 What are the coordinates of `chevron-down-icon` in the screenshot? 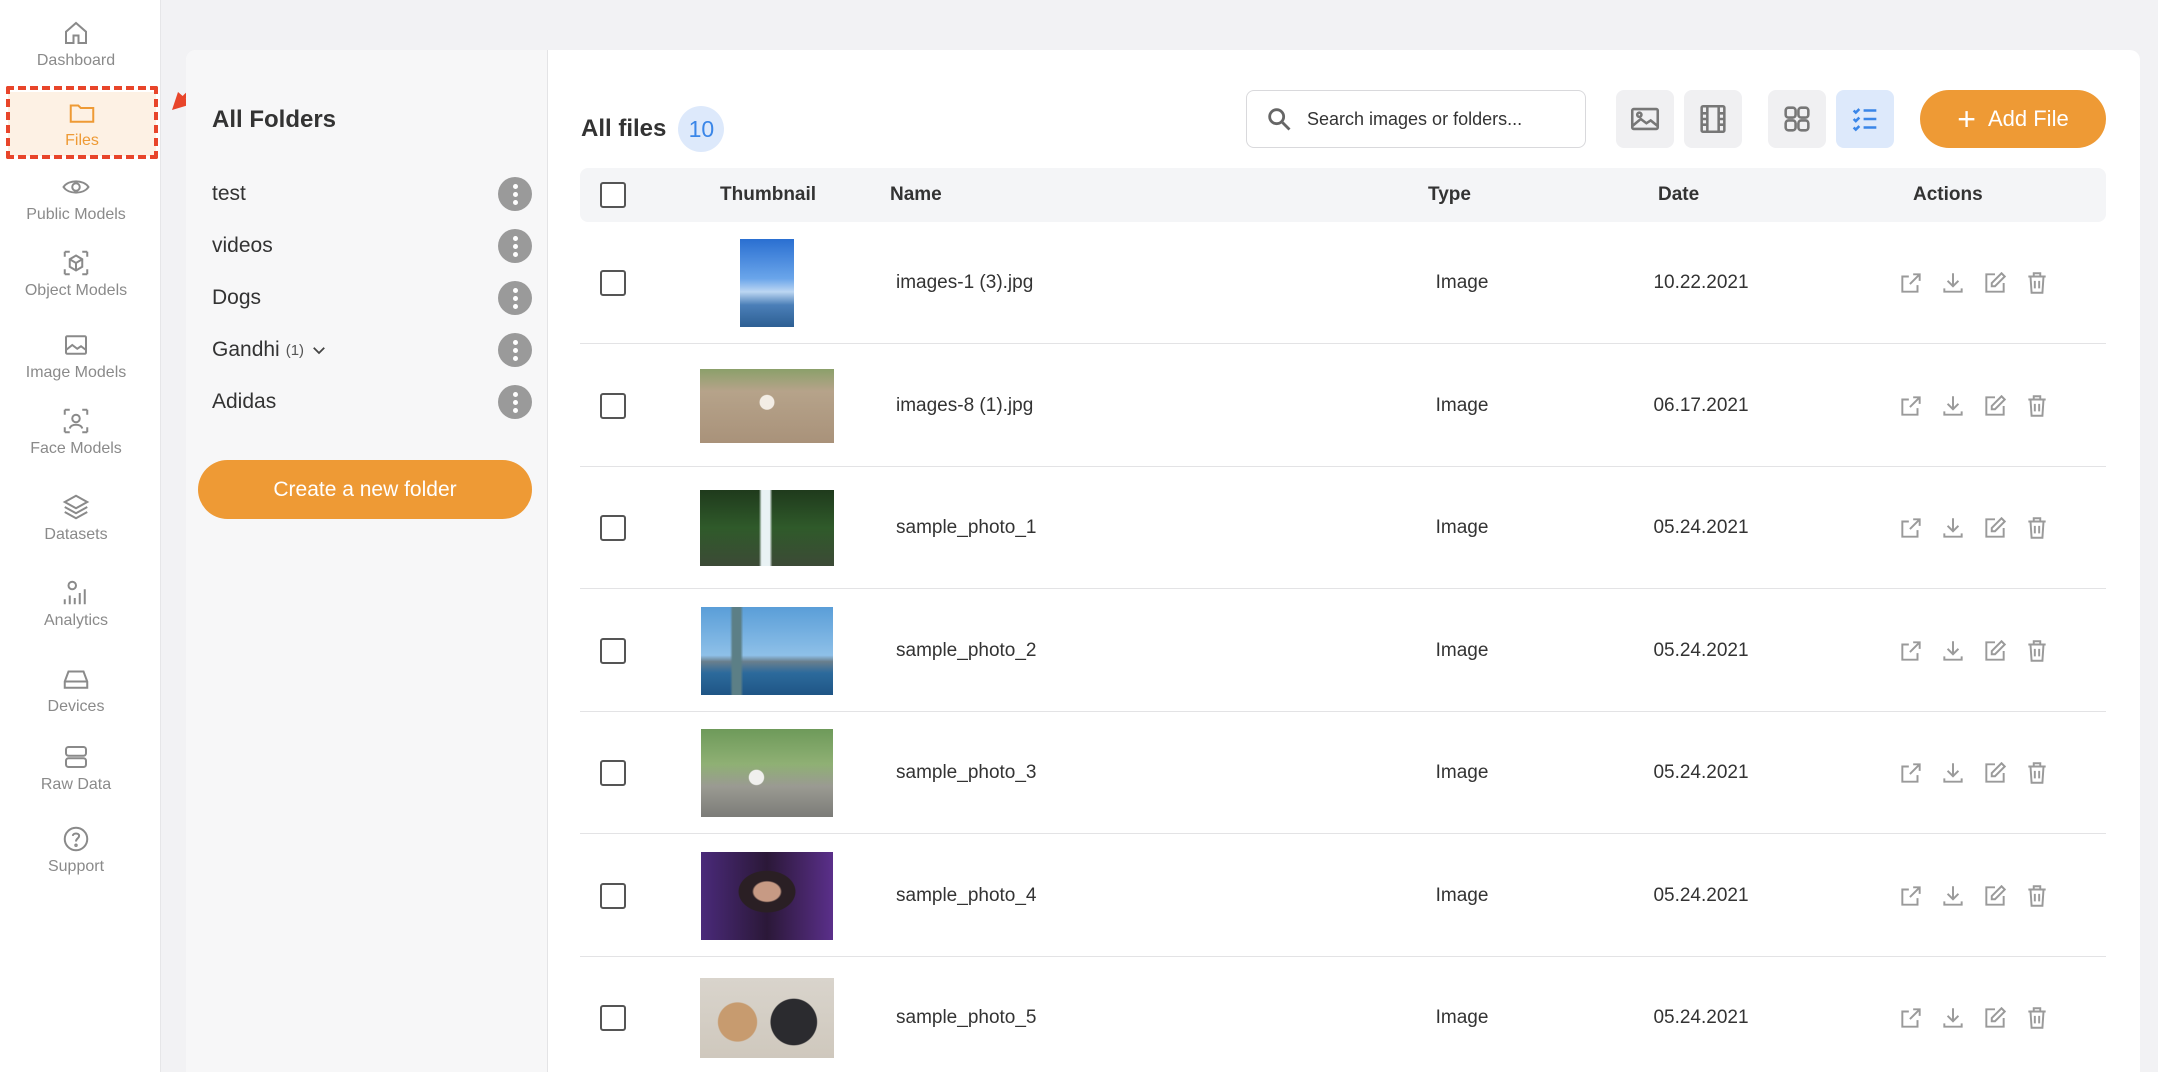 It's located at (319, 350).